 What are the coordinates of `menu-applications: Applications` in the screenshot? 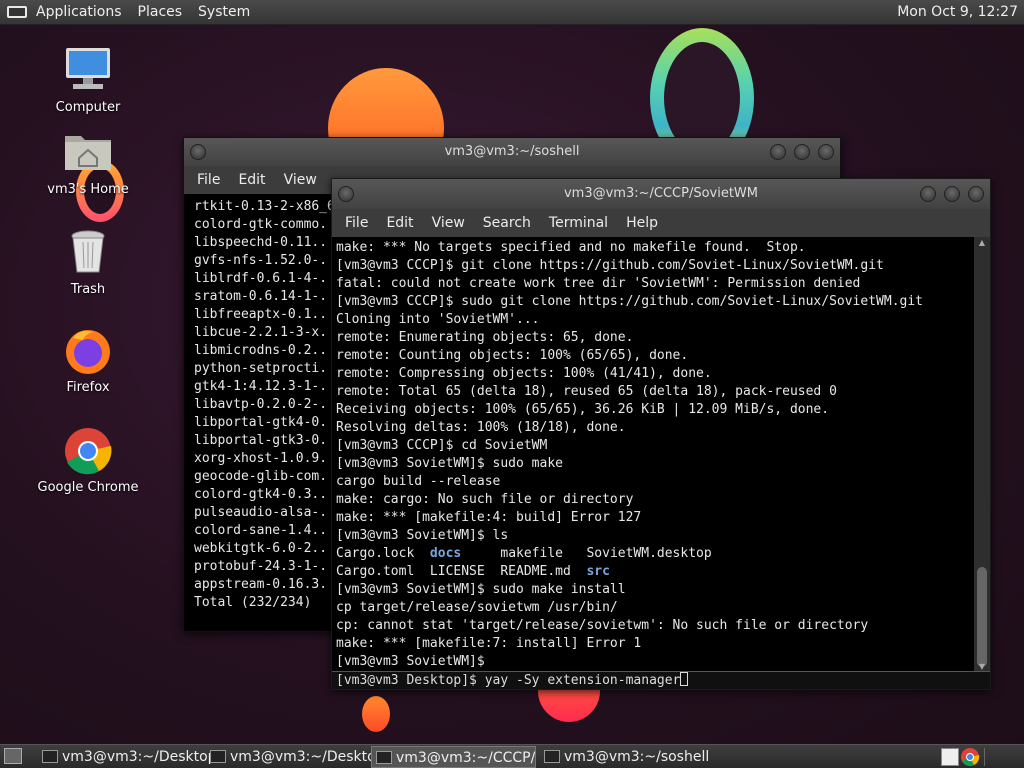 It's located at (79, 12).